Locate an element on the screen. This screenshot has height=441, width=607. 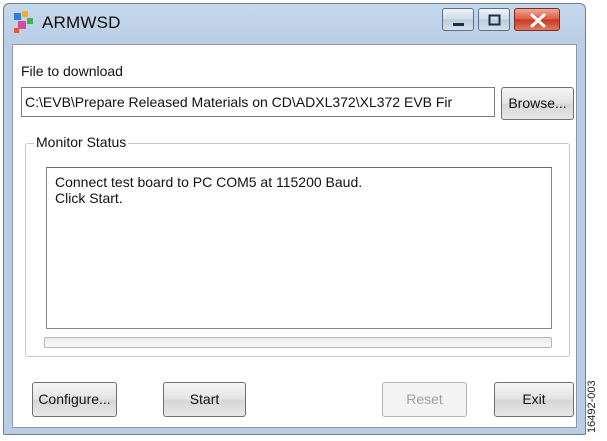
maximize-button is located at coordinates (494, 19).